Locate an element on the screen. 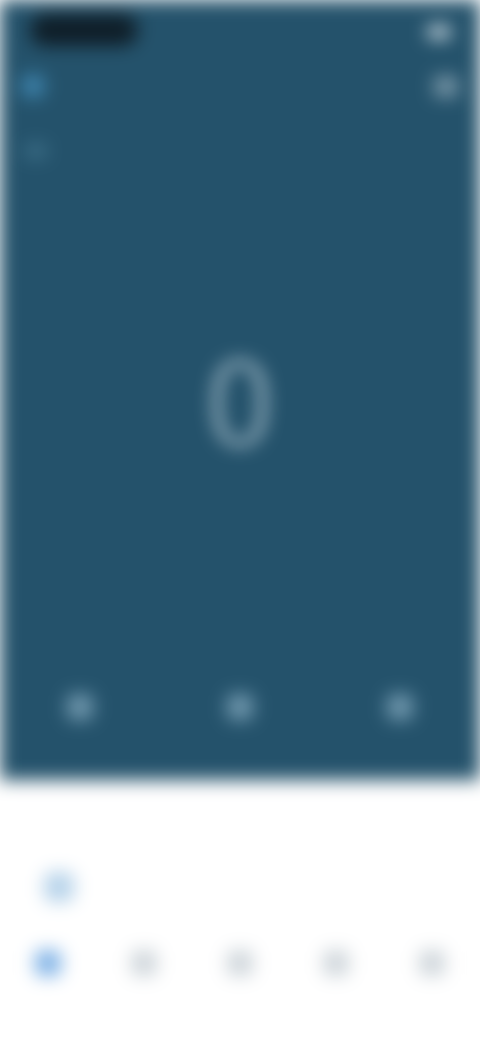 This screenshot has width=480, height=1040. nav-item-3-icon is located at coordinates (240, 963).